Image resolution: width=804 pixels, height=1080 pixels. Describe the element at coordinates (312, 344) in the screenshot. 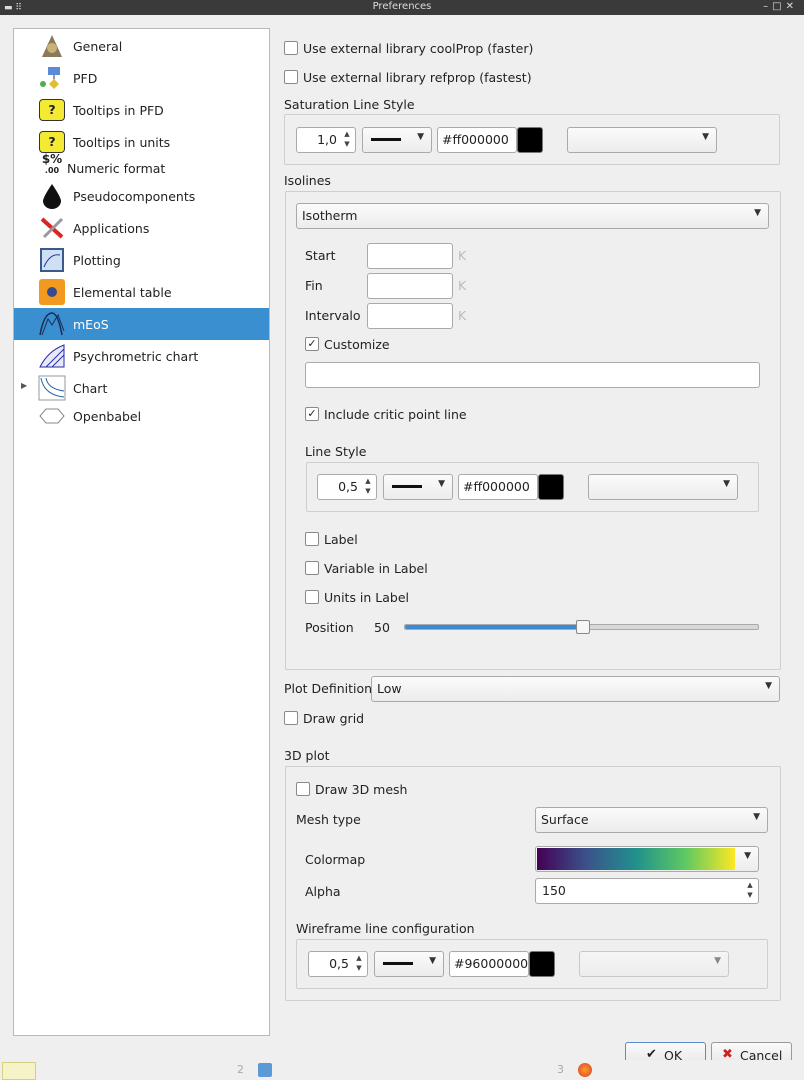

I see `customize-checkbox: ✓` at that location.